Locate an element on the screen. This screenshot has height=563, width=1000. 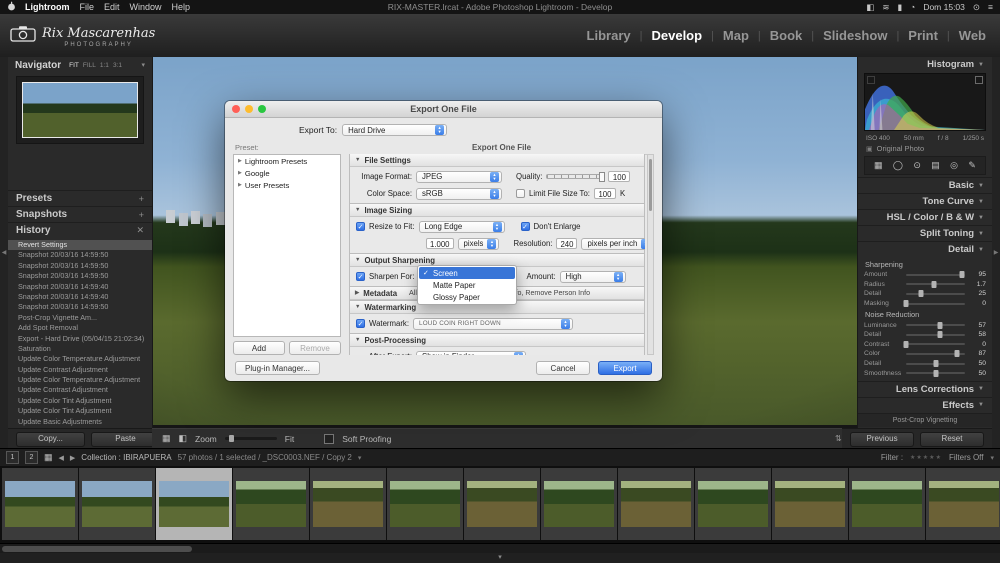
preset-item: ▶ User Presets is located at coordinates (287, 185).